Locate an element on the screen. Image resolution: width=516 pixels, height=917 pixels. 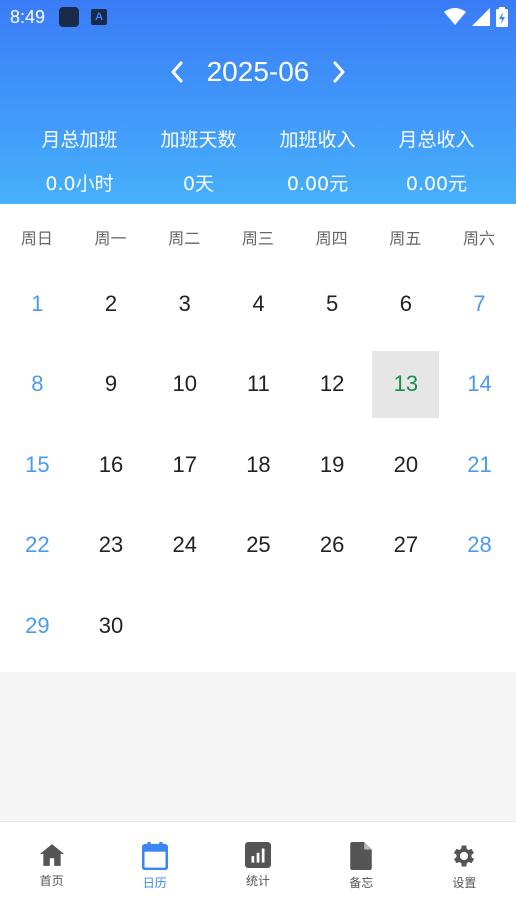
month-summary: 月总加班 0.0小时 加班天数 0天 加班收入 0.00元 月总收入 0.00元 is located at coordinates (258, 162).